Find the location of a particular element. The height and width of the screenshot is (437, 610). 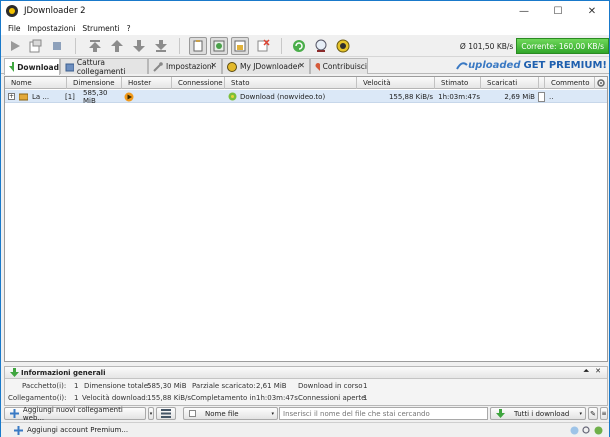

column-commento: Commento is located at coordinates (570, 83).